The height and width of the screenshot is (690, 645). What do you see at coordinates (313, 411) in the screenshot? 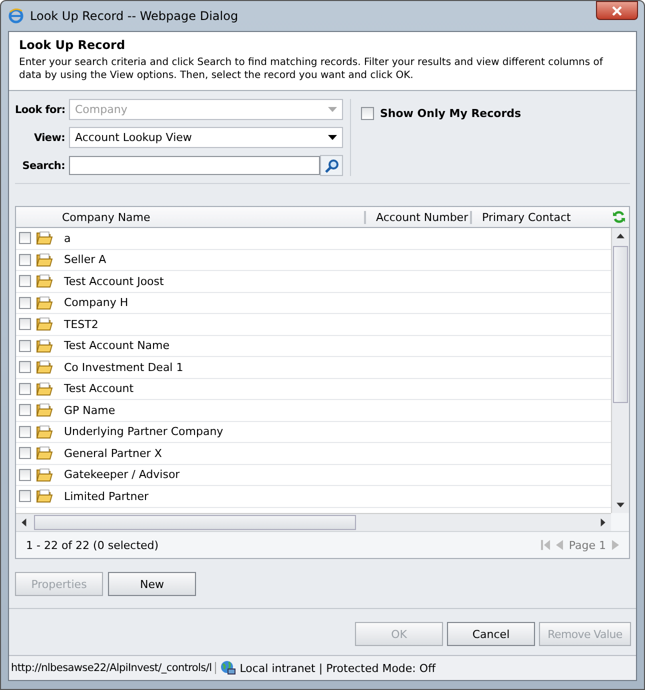
I see `record-row: GP Name` at bounding box center [313, 411].